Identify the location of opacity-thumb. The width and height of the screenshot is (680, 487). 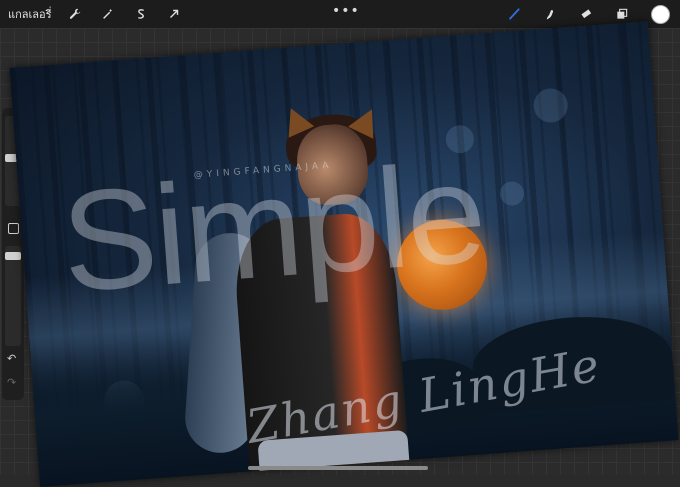
(13, 256).